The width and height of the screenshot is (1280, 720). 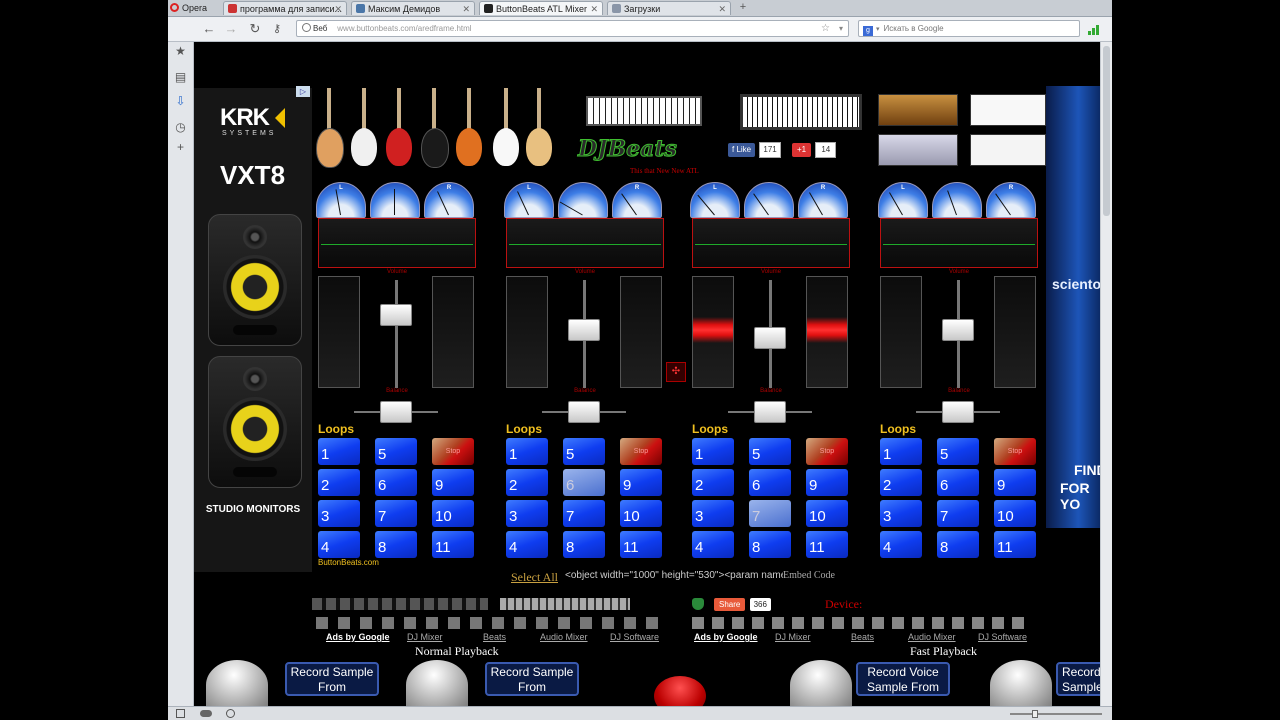 I want to click on scroll-thumb, so click(x=1106, y=131).